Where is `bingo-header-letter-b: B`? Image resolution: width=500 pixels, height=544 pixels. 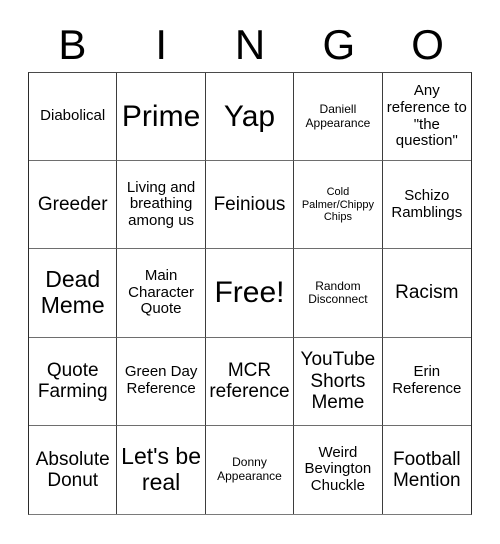 bingo-header-letter-b: B is located at coordinates (72, 44).